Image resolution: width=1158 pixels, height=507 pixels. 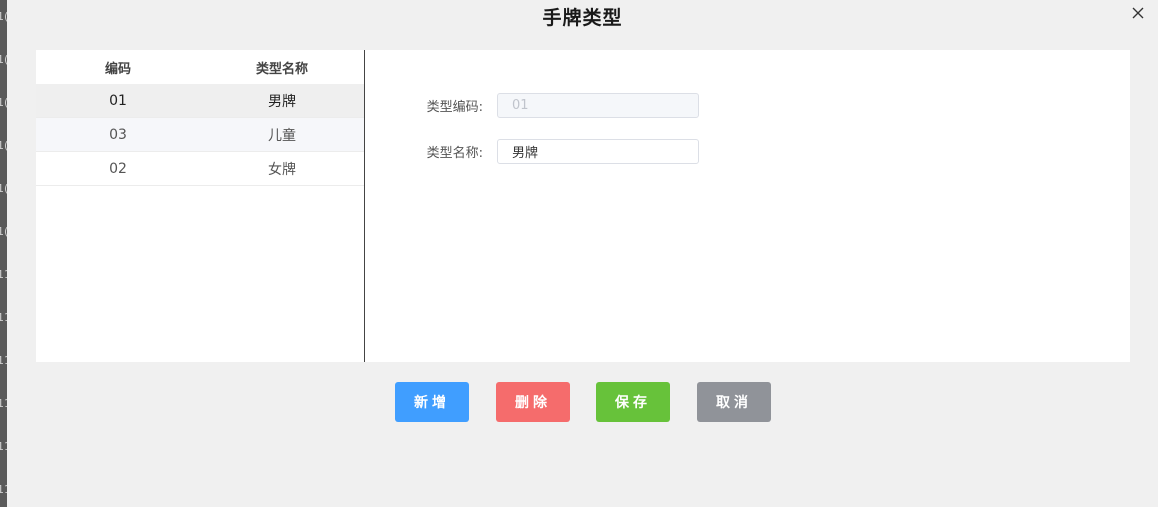 I want to click on code-field, so click(x=598, y=105).